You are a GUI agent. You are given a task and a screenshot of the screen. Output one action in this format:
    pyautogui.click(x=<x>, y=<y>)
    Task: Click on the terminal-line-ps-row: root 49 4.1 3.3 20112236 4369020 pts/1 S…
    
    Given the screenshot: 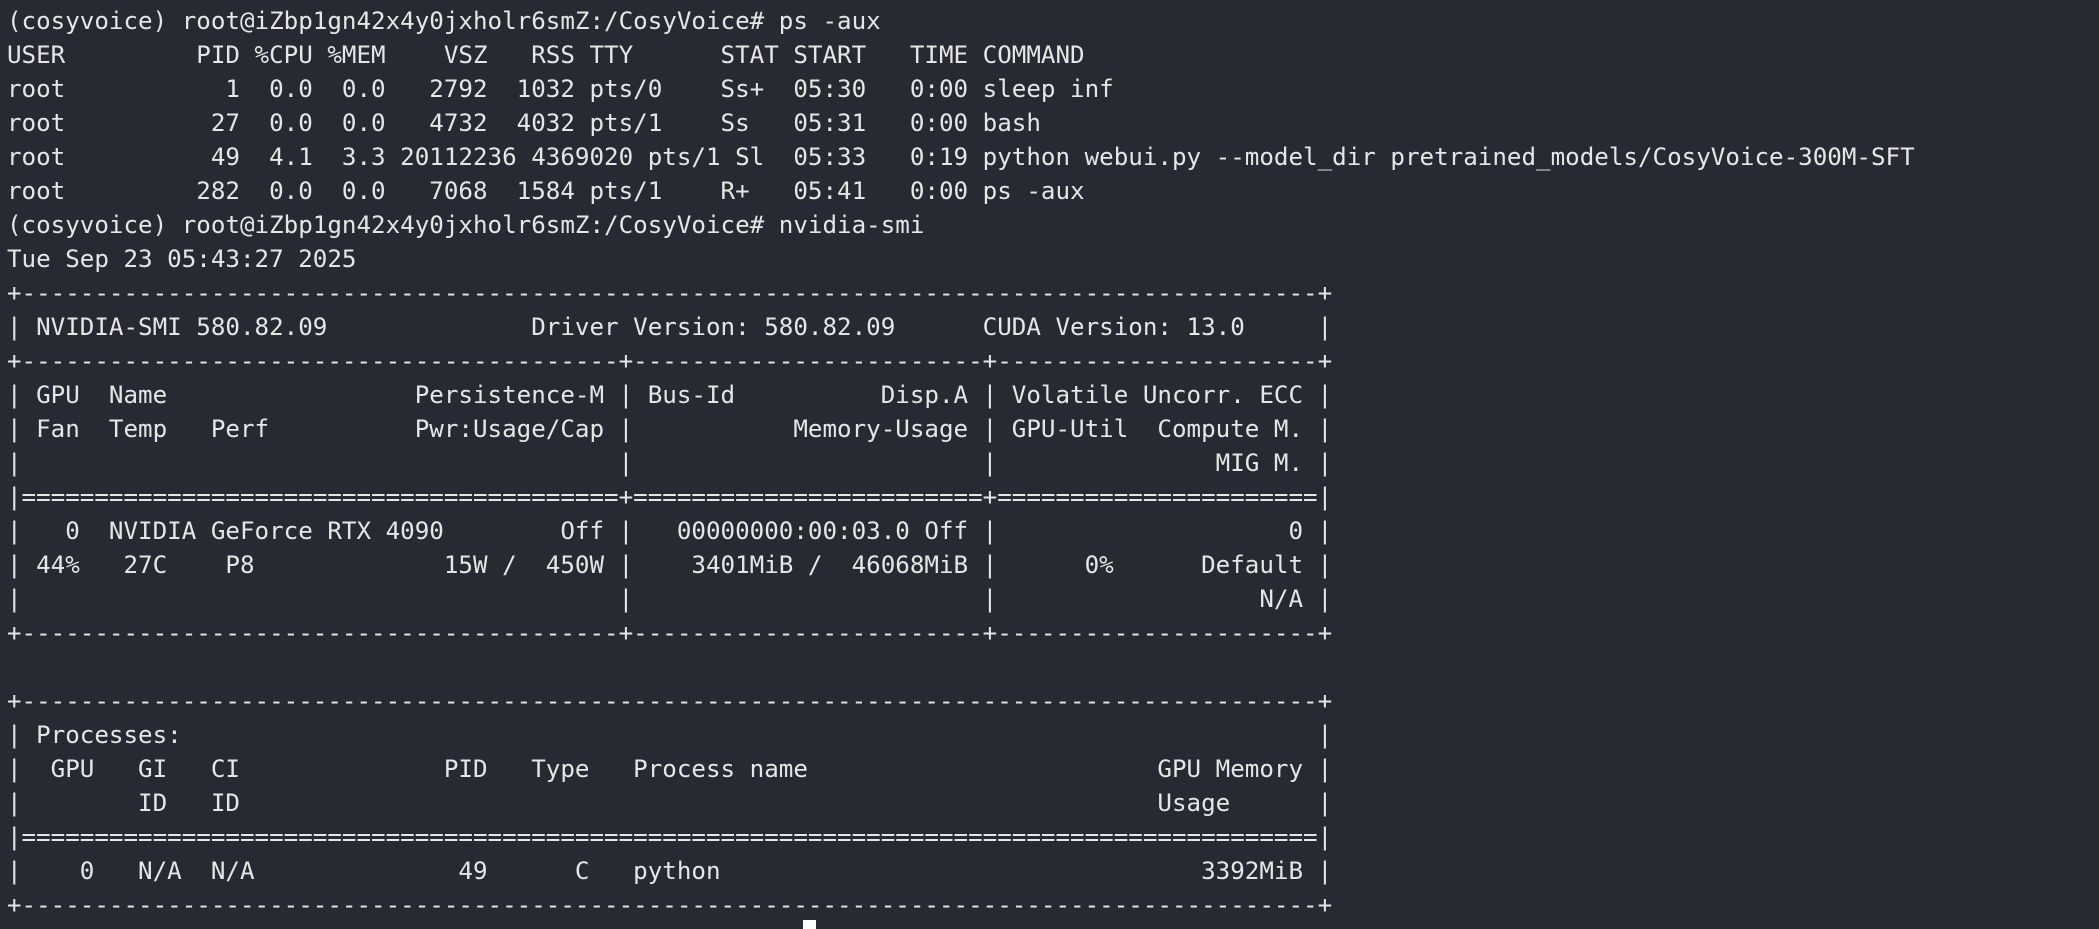 What is the action you would take?
    pyautogui.click(x=961, y=157)
    